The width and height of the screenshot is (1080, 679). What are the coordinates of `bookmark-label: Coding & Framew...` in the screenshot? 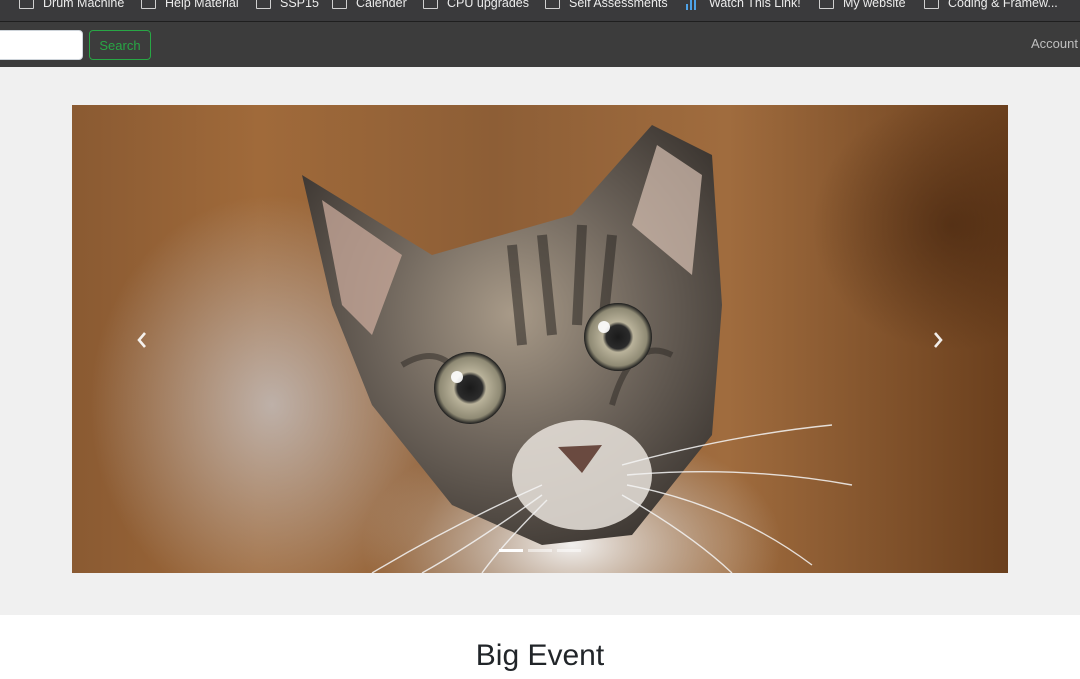 It's located at (1003, 5).